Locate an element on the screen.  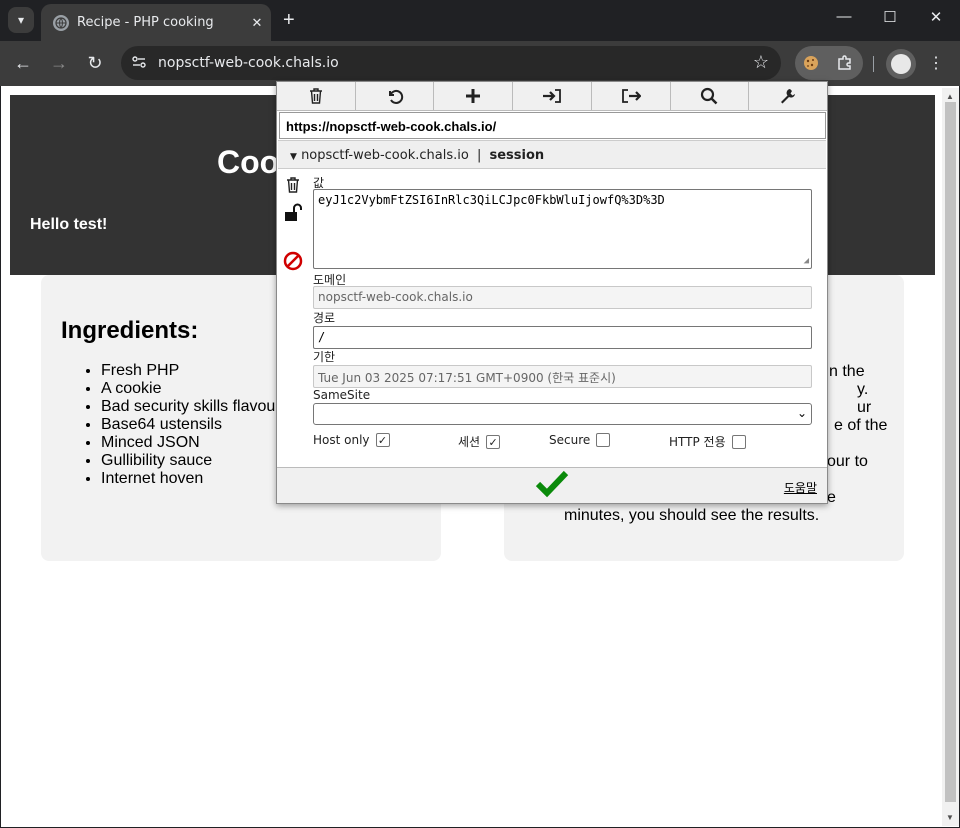
scroll-up-arrow: ▲ is located at coordinates (950, 96).